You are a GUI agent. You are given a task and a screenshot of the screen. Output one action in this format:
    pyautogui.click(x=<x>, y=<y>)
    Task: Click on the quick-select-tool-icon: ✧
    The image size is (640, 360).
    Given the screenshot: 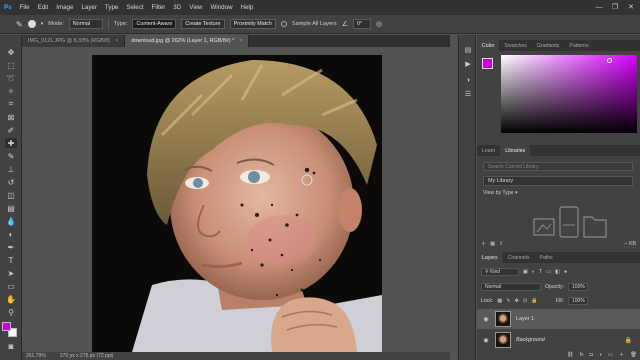 What is the action you would take?
    pyautogui.click(x=11, y=91)
    